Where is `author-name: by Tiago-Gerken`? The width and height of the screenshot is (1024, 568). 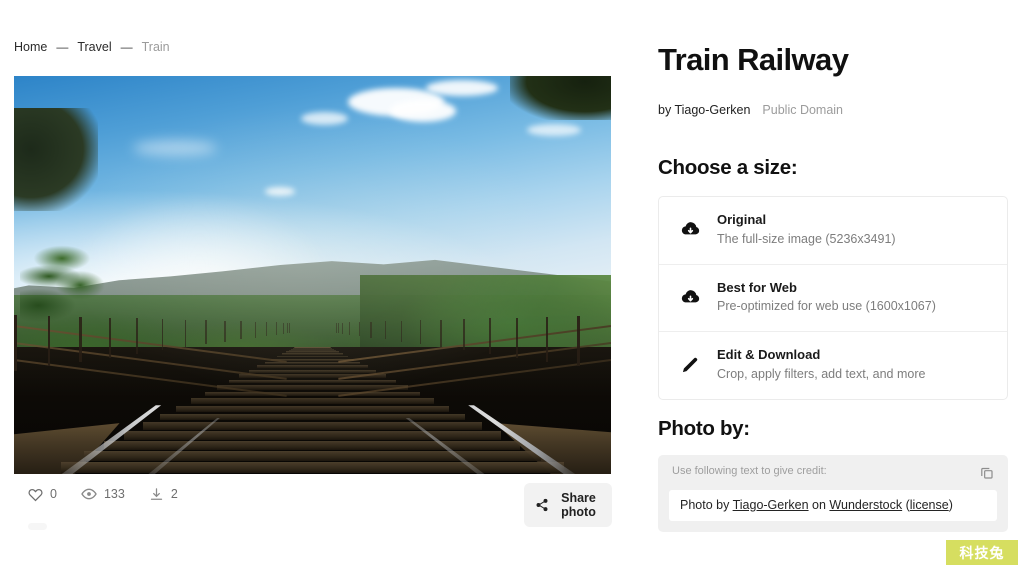 author-name: by Tiago-Gerken is located at coordinates (704, 110).